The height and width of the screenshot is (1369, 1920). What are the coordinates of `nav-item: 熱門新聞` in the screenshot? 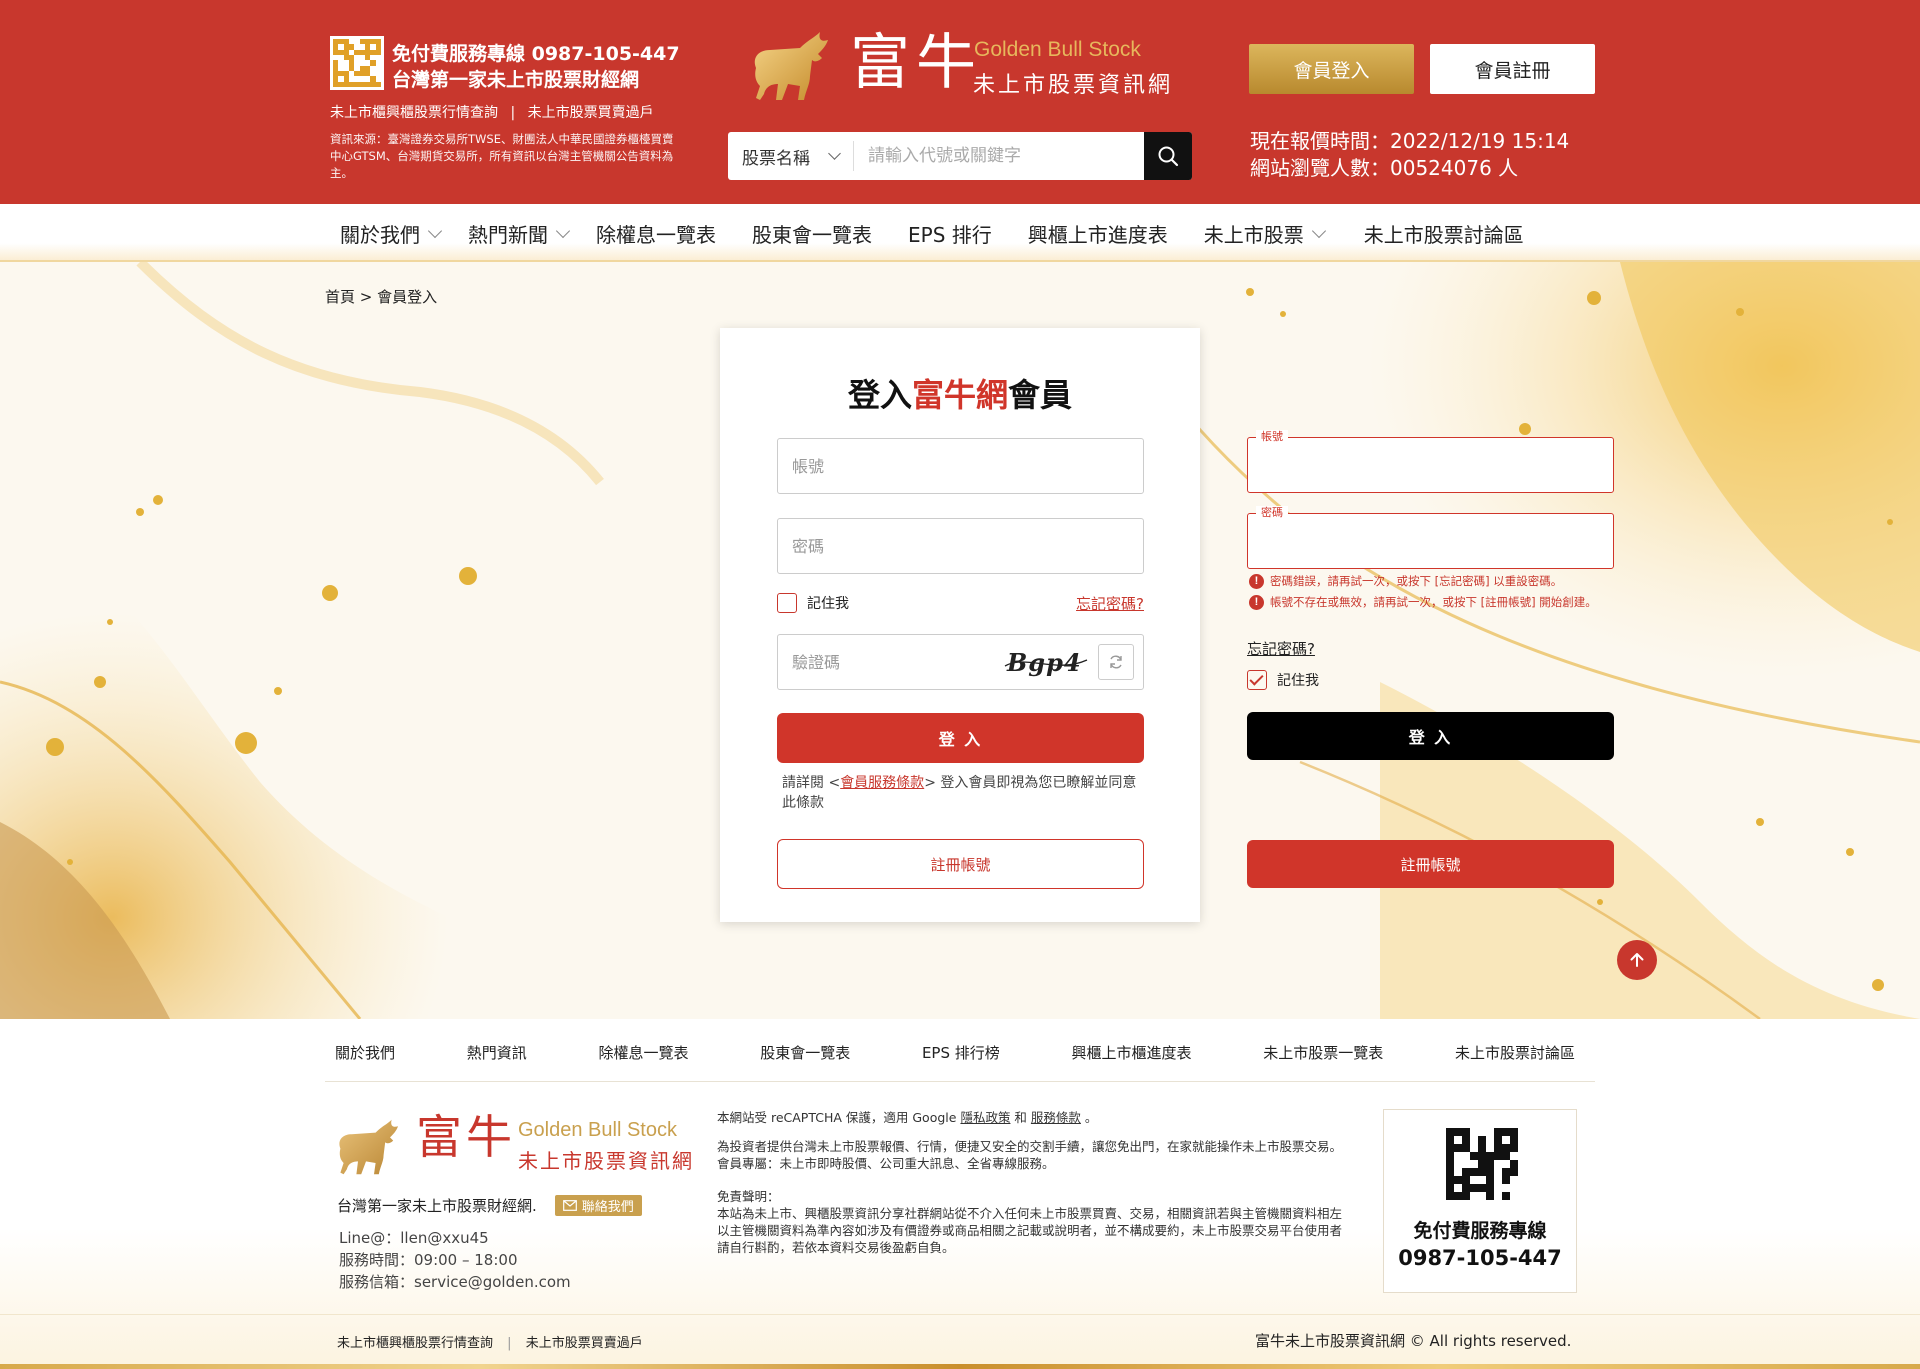 It's located at (519, 233).